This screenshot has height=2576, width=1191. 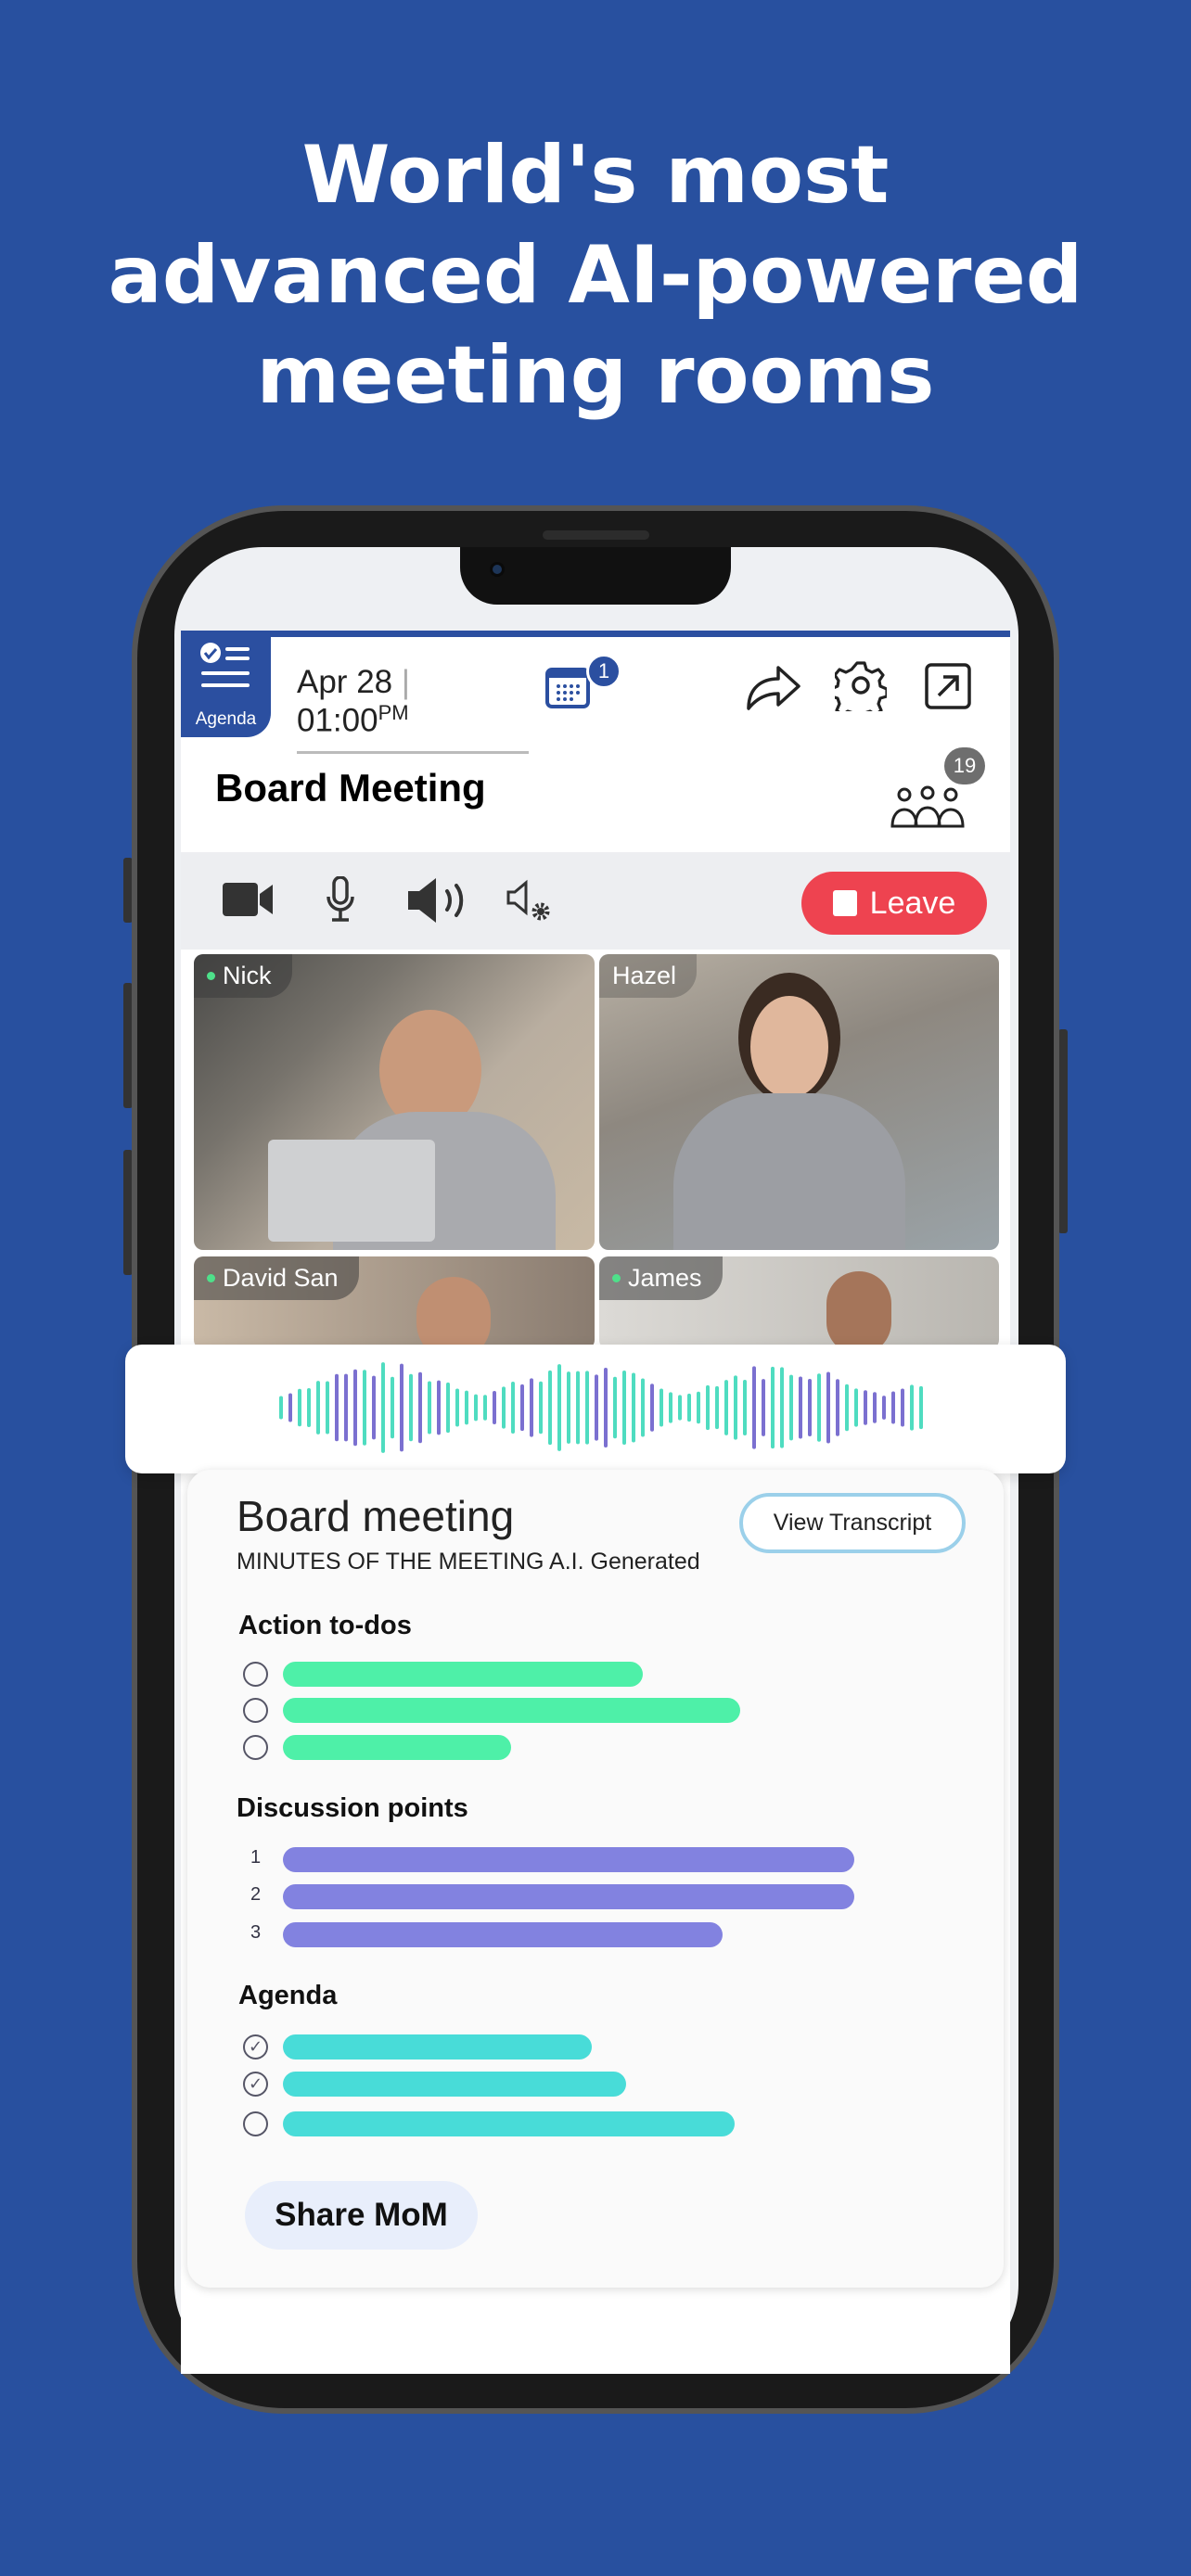 I want to click on headline-line-2: advanced AI-powered, so click(x=595, y=276).